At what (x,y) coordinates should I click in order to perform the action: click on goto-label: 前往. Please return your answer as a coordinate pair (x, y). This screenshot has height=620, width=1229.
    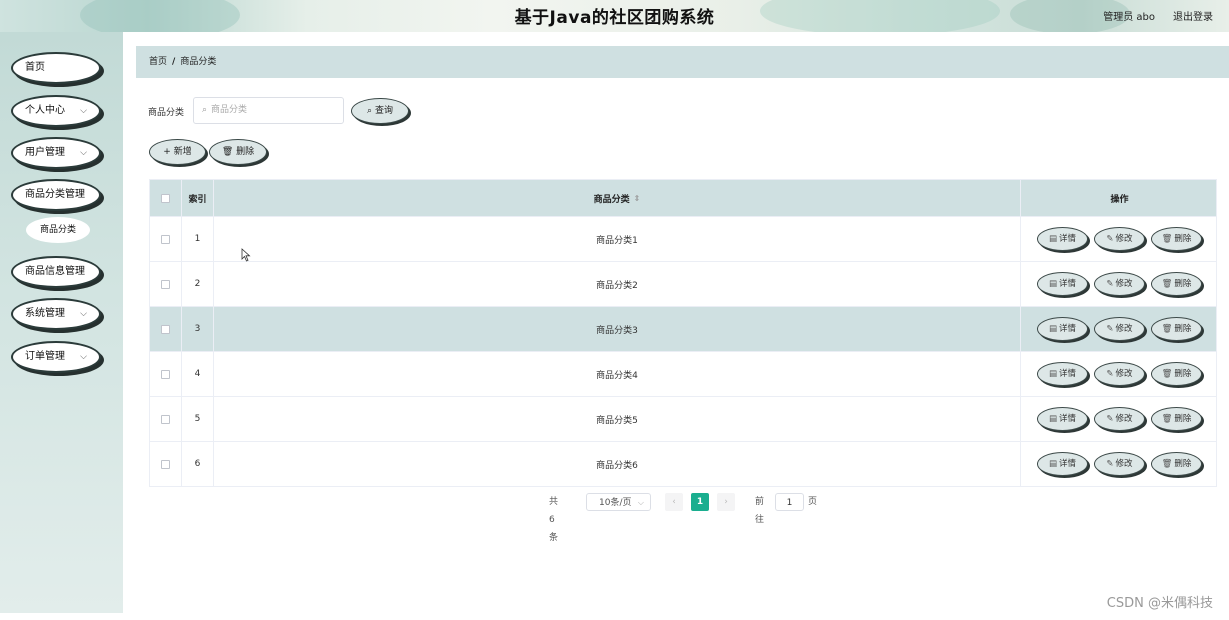
    Looking at the image, I should click on (760, 511).